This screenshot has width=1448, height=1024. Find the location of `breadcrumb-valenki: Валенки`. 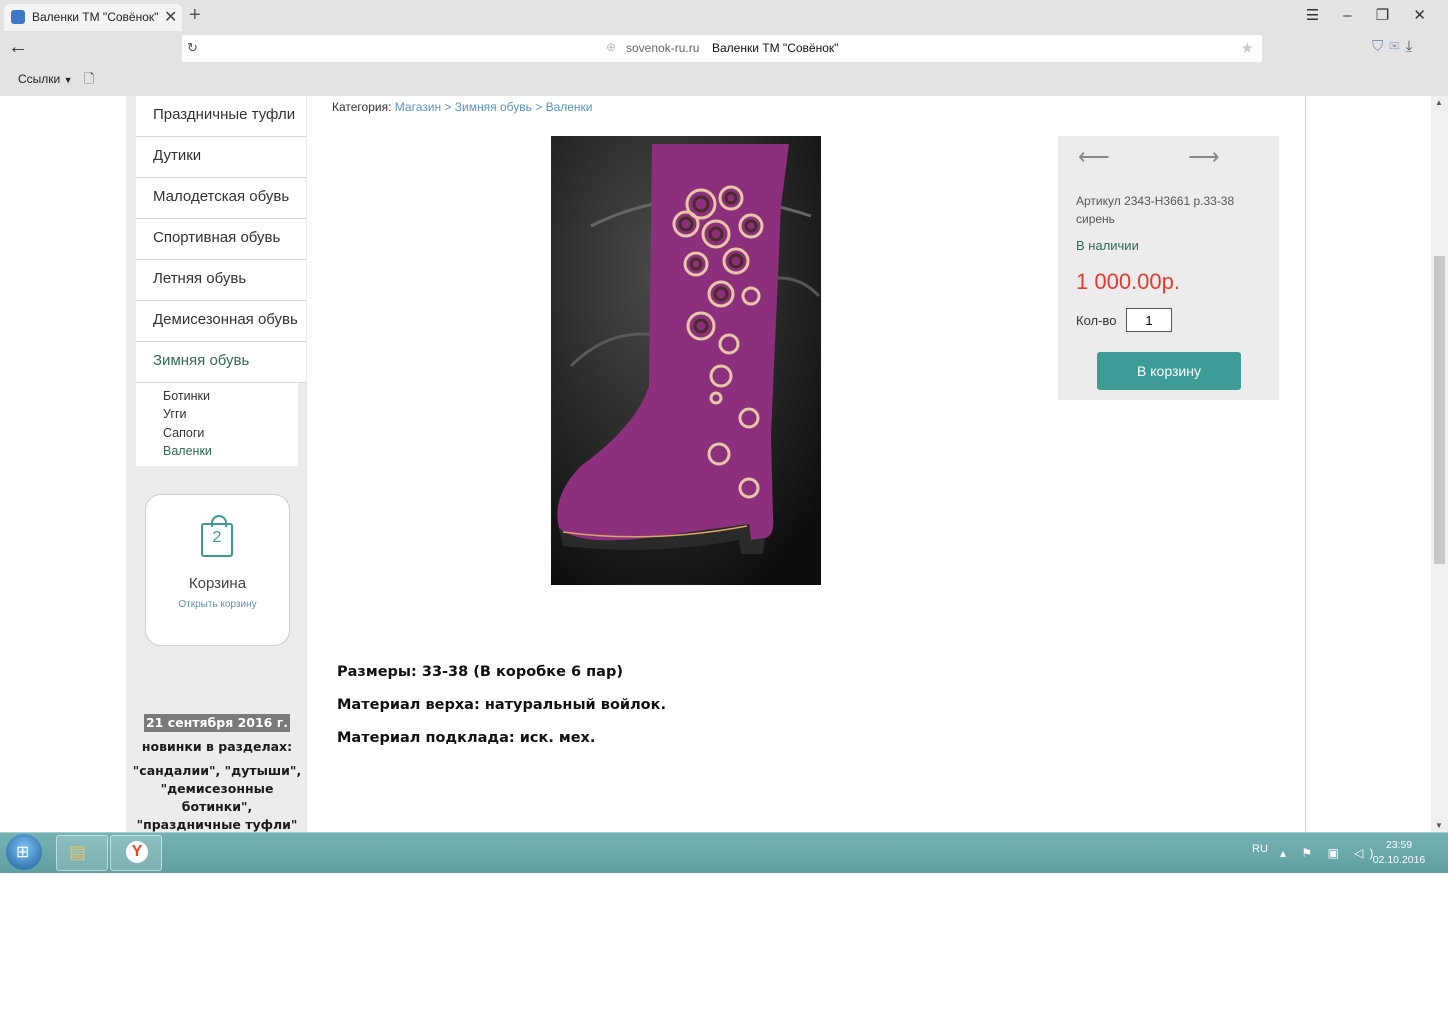

breadcrumb-valenki: Валенки is located at coordinates (569, 107).